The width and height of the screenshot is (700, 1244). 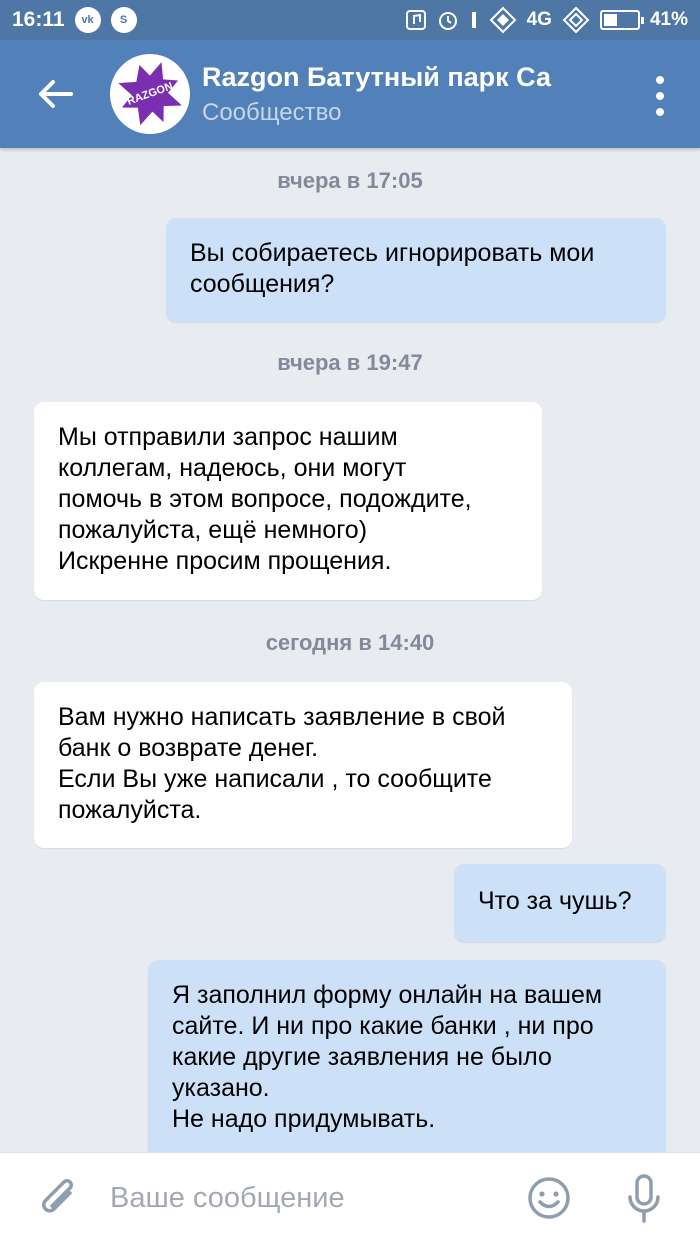 I want to click on arrow-back-icon, so click(x=56, y=94).